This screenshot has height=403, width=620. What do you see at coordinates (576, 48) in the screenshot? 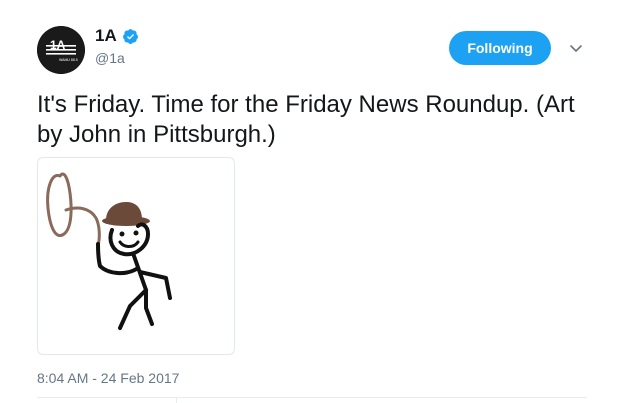
I see `chevron-down-icon` at bounding box center [576, 48].